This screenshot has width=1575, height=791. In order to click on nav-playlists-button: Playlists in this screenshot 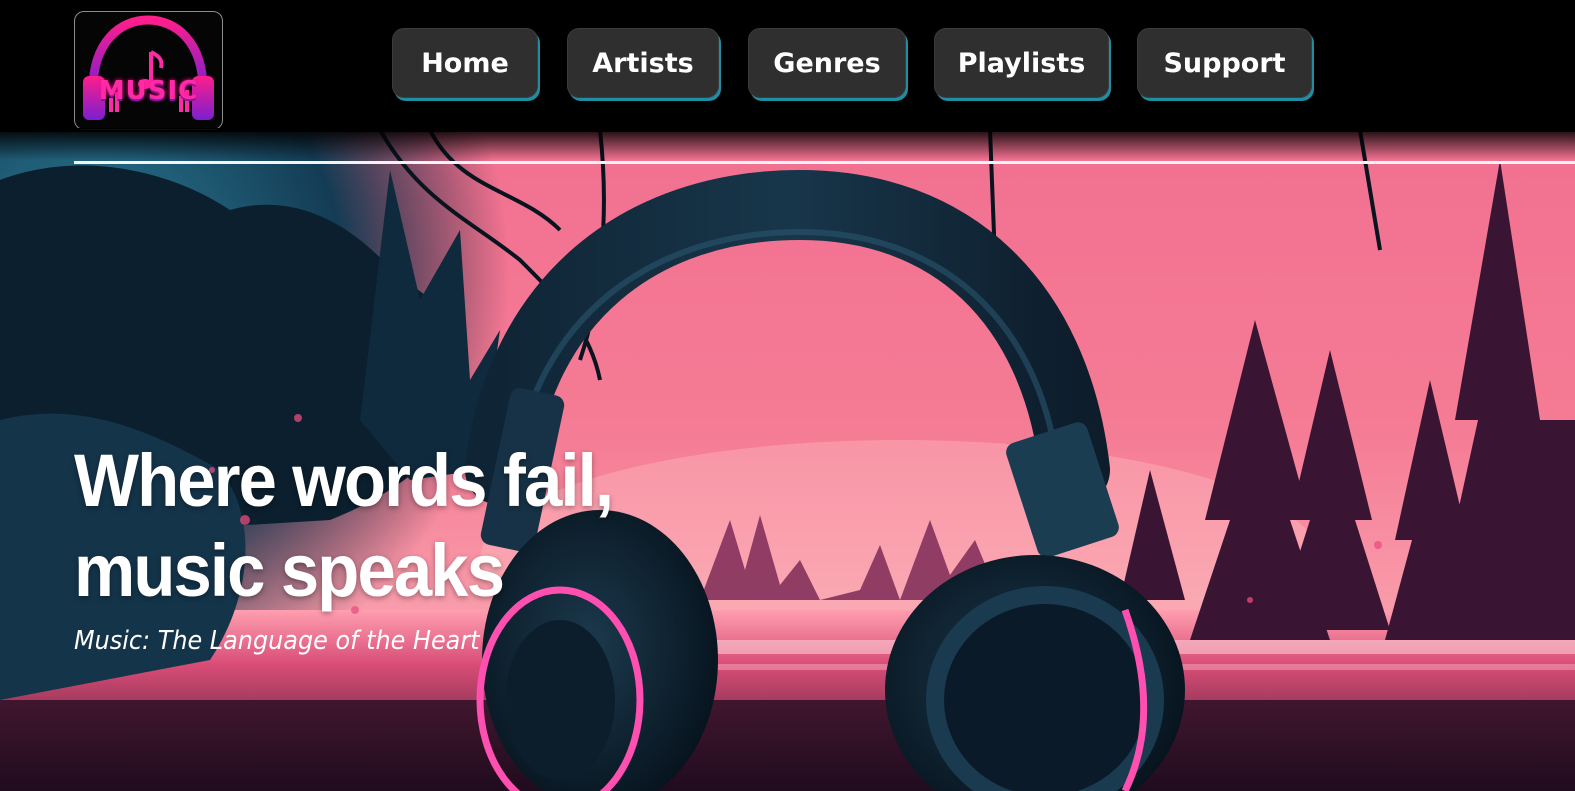, I will do `click(1021, 63)`.